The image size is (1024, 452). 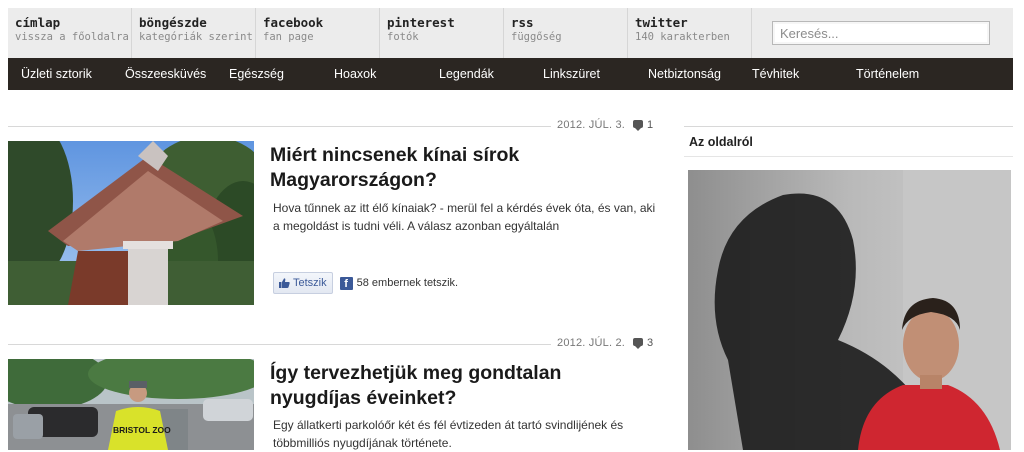 What do you see at coordinates (56, 74) in the screenshot?
I see `category-uzleti-sztorik: Üzleti sztorik` at bounding box center [56, 74].